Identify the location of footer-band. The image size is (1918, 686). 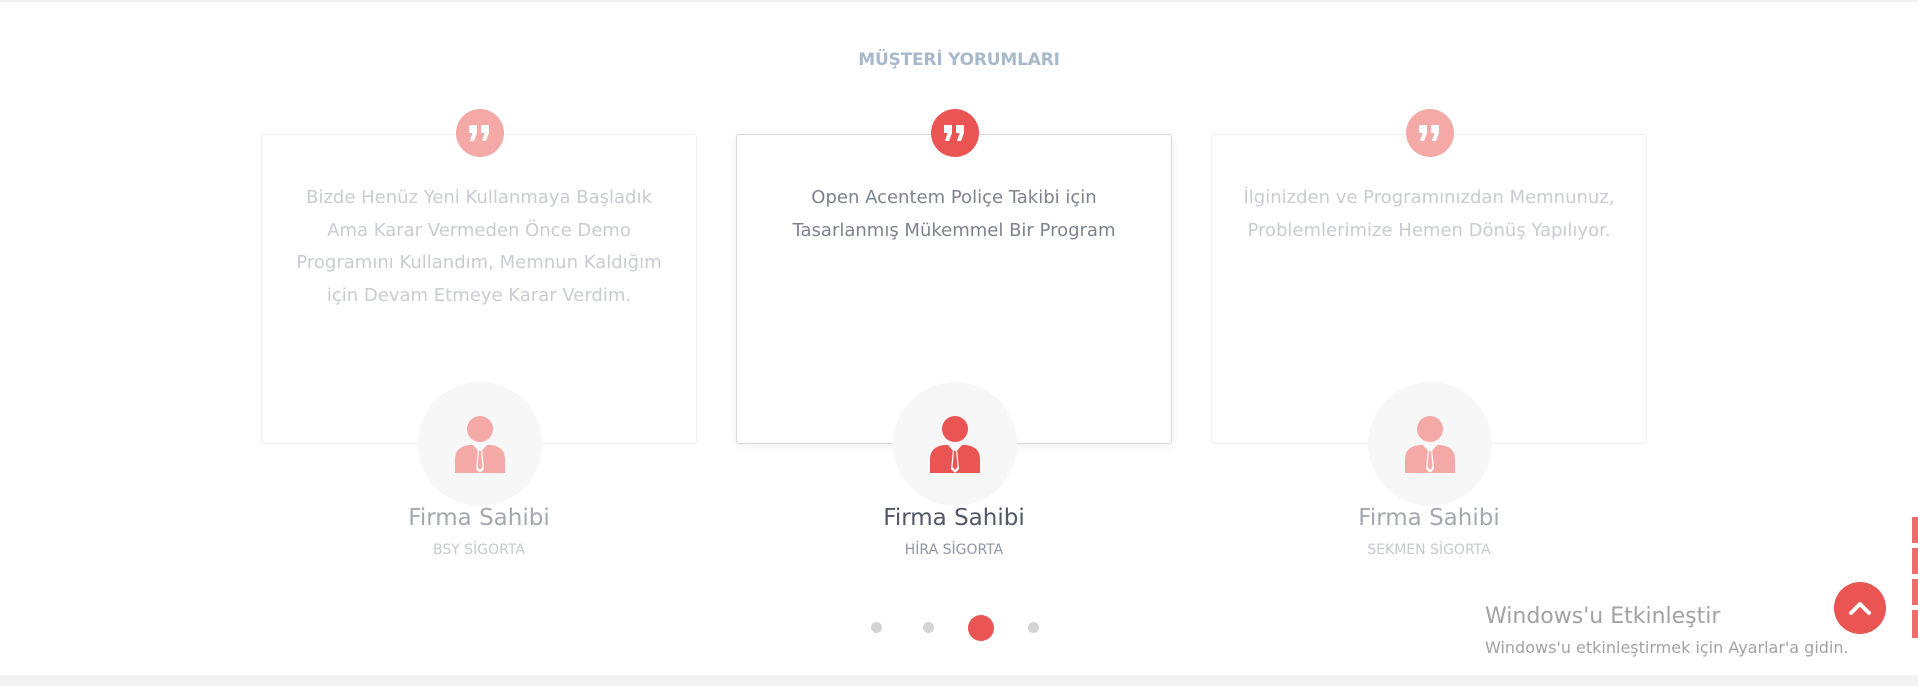
(959, 680).